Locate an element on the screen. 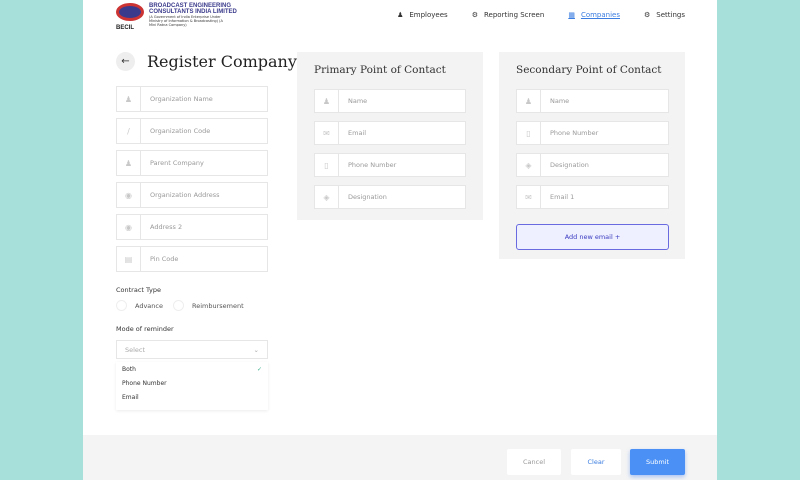 Image resolution: width=800 pixels, height=480 pixels. placeholder: Organization Code is located at coordinates (180, 131).